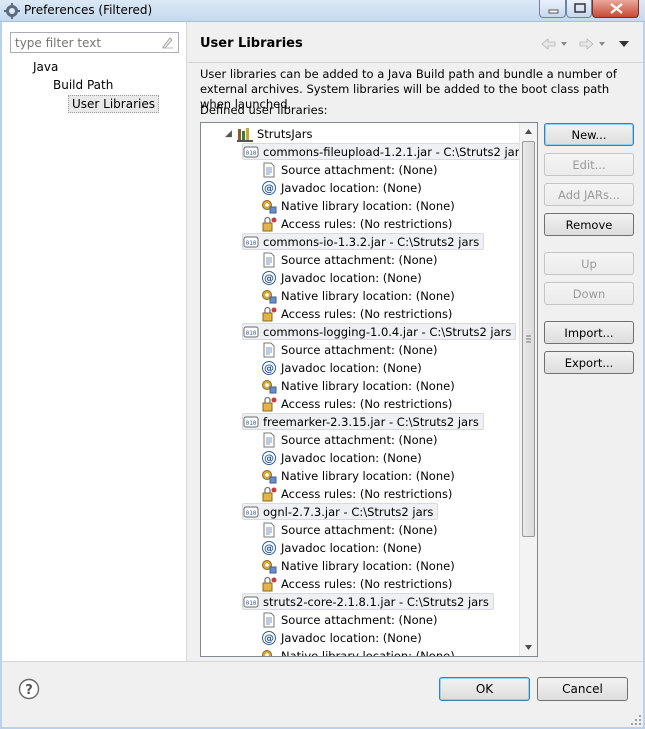  What do you see at coordinates (245, 135) in the screenshot?
I see `library-icon` at bounding box center [245, 135].